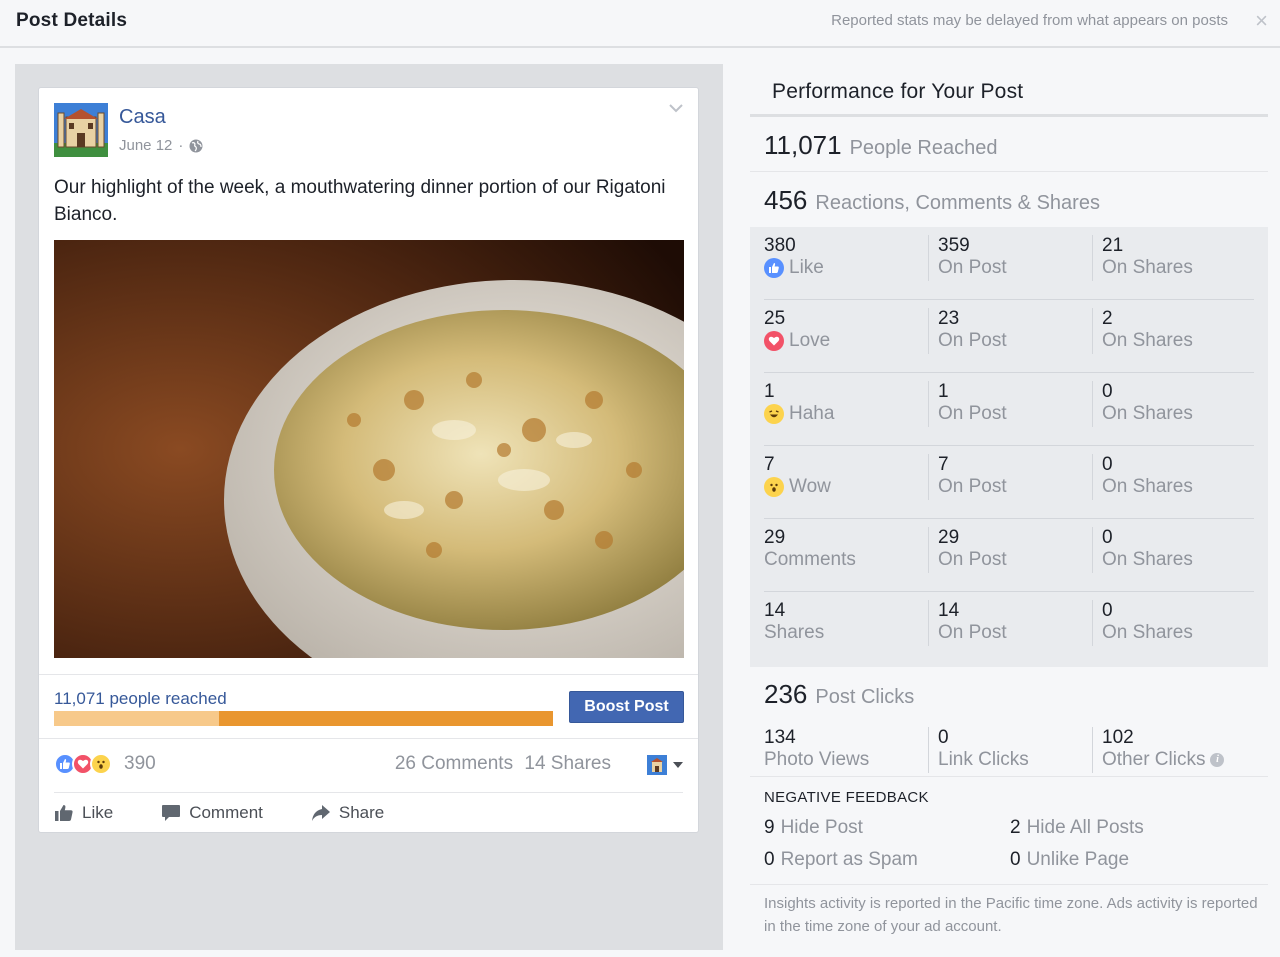 Image resolution: width=1280 pixels, height=957 pixels. I want to click on on-shares-value: 21, so click(1113, 245).